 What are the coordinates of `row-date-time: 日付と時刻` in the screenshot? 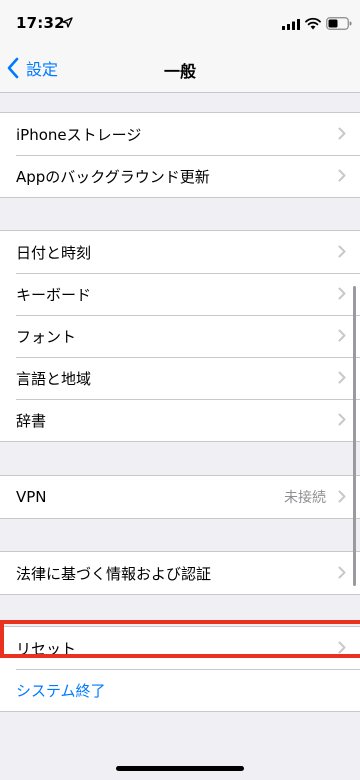 It's located at (180, 252).